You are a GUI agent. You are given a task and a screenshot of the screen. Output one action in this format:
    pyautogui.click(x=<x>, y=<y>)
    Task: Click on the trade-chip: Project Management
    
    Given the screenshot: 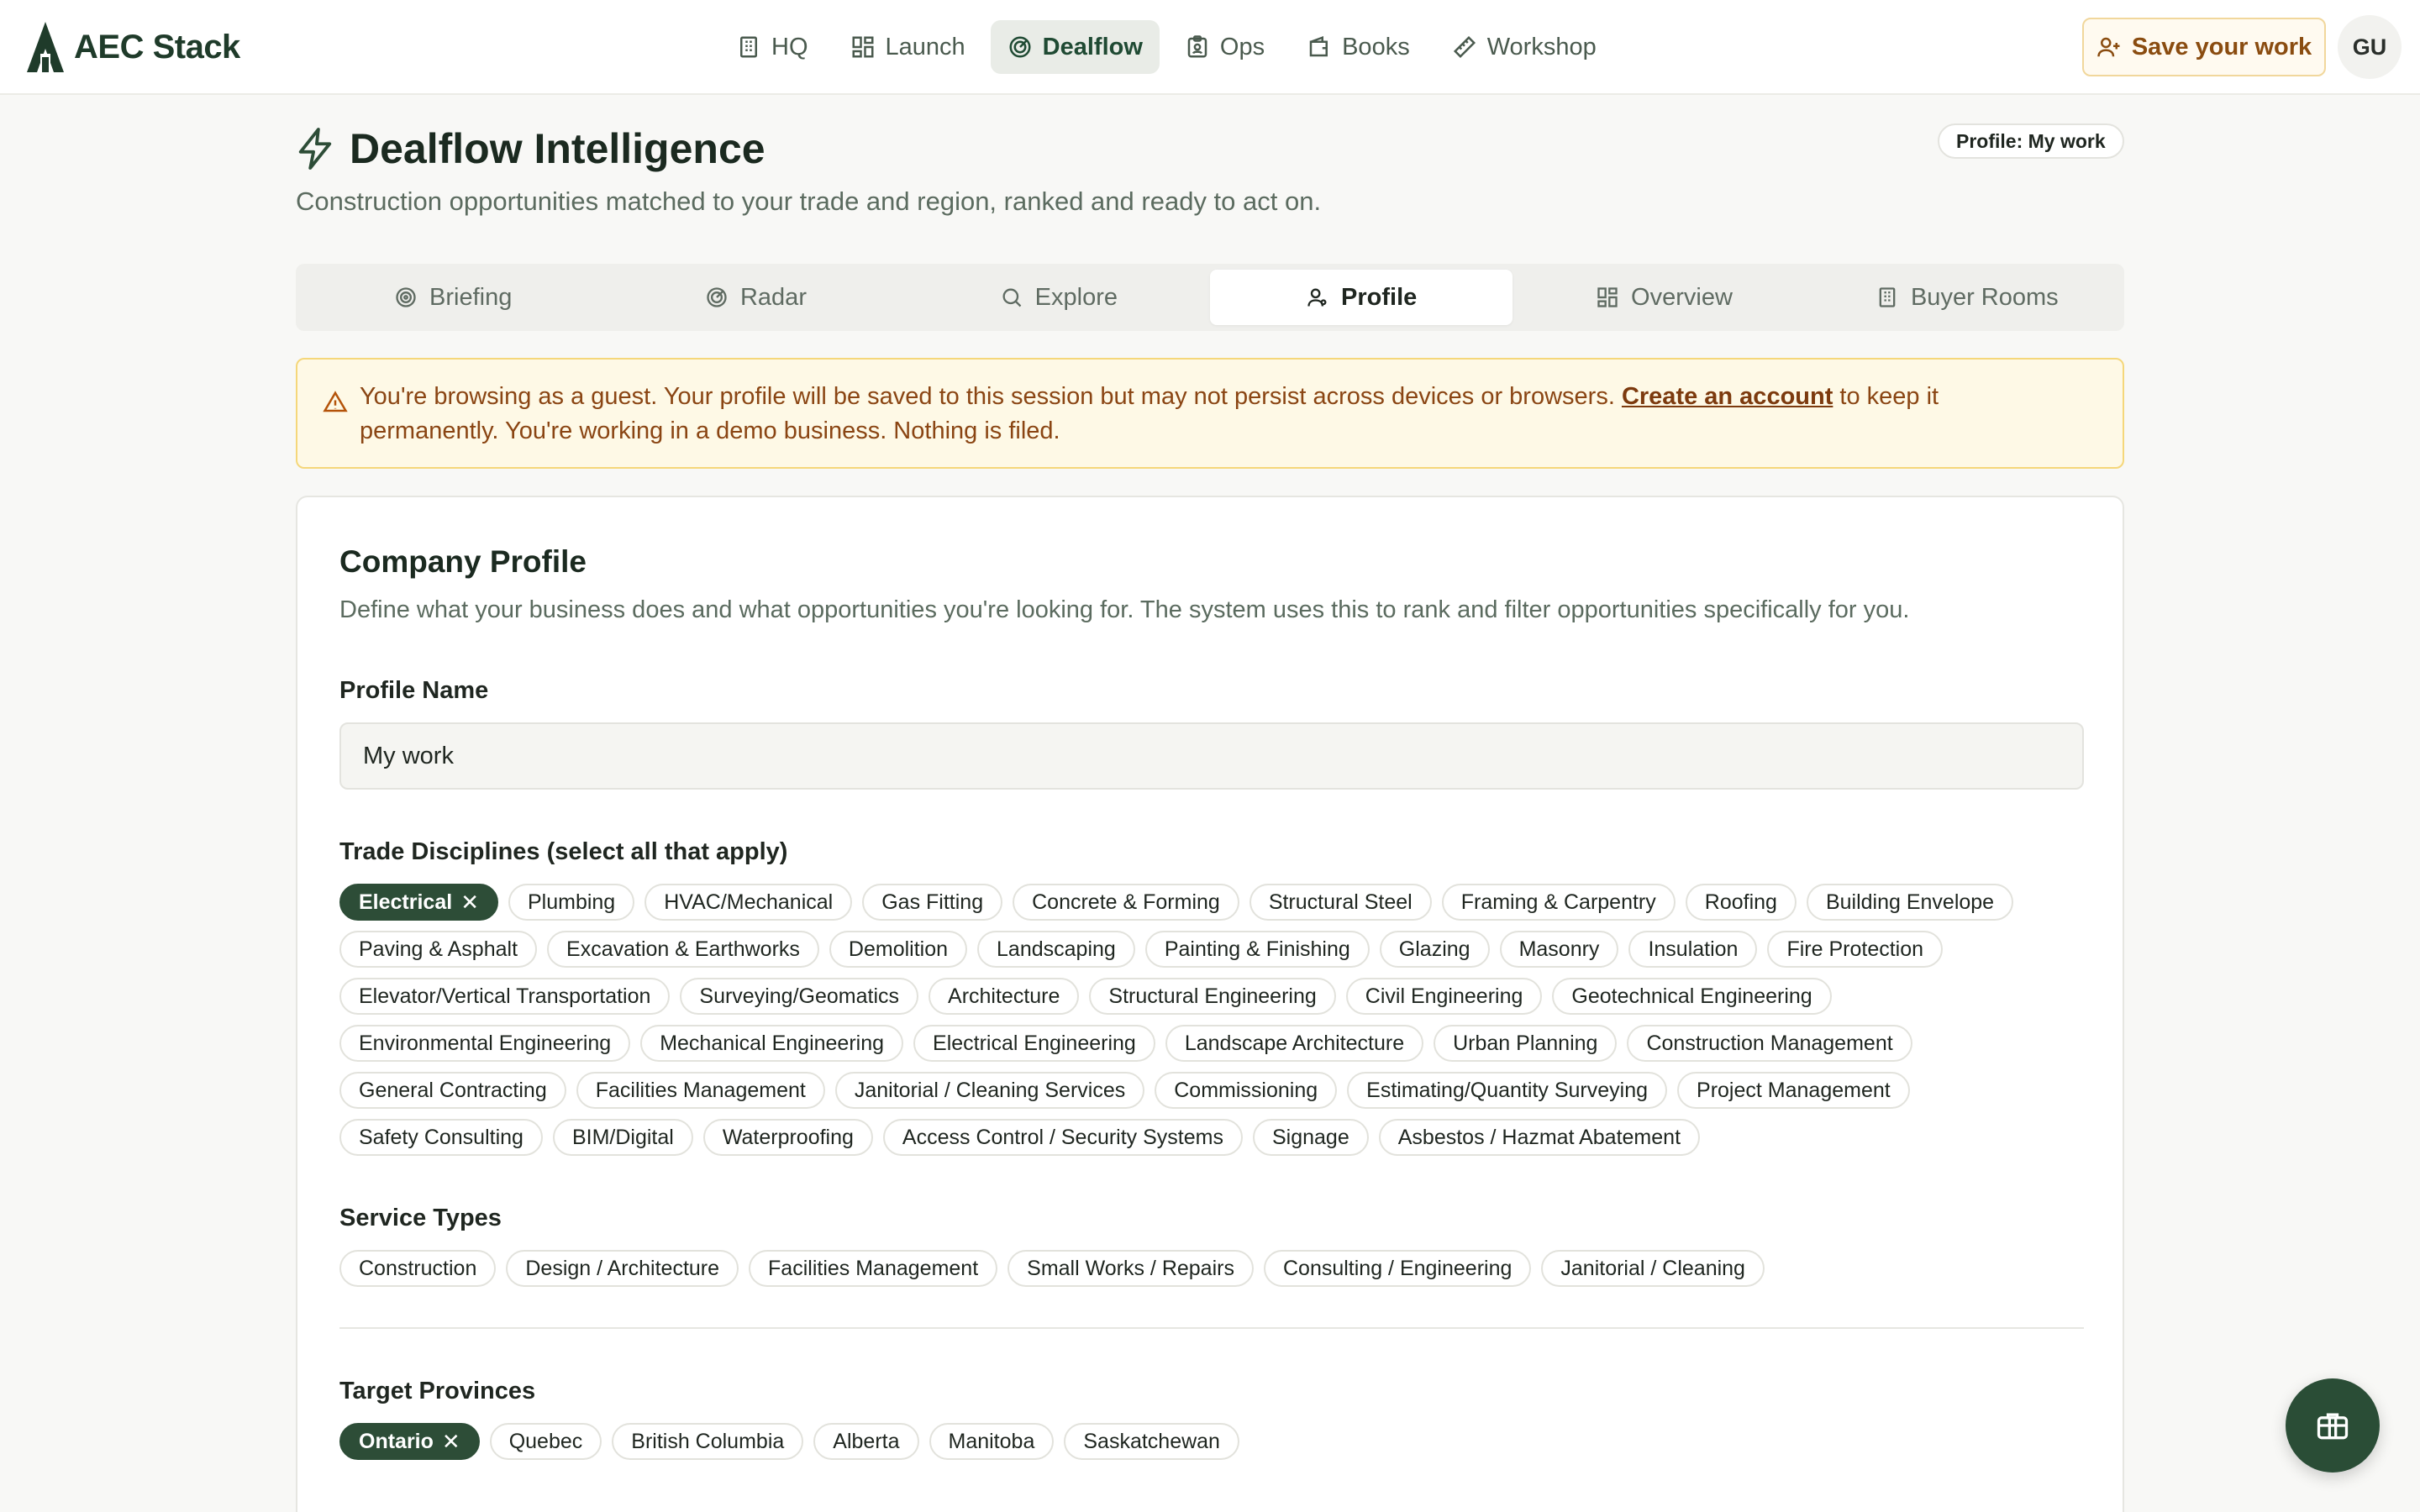 What is the action you would take?
    pyautogui.click(x=1794, y=1090)
    